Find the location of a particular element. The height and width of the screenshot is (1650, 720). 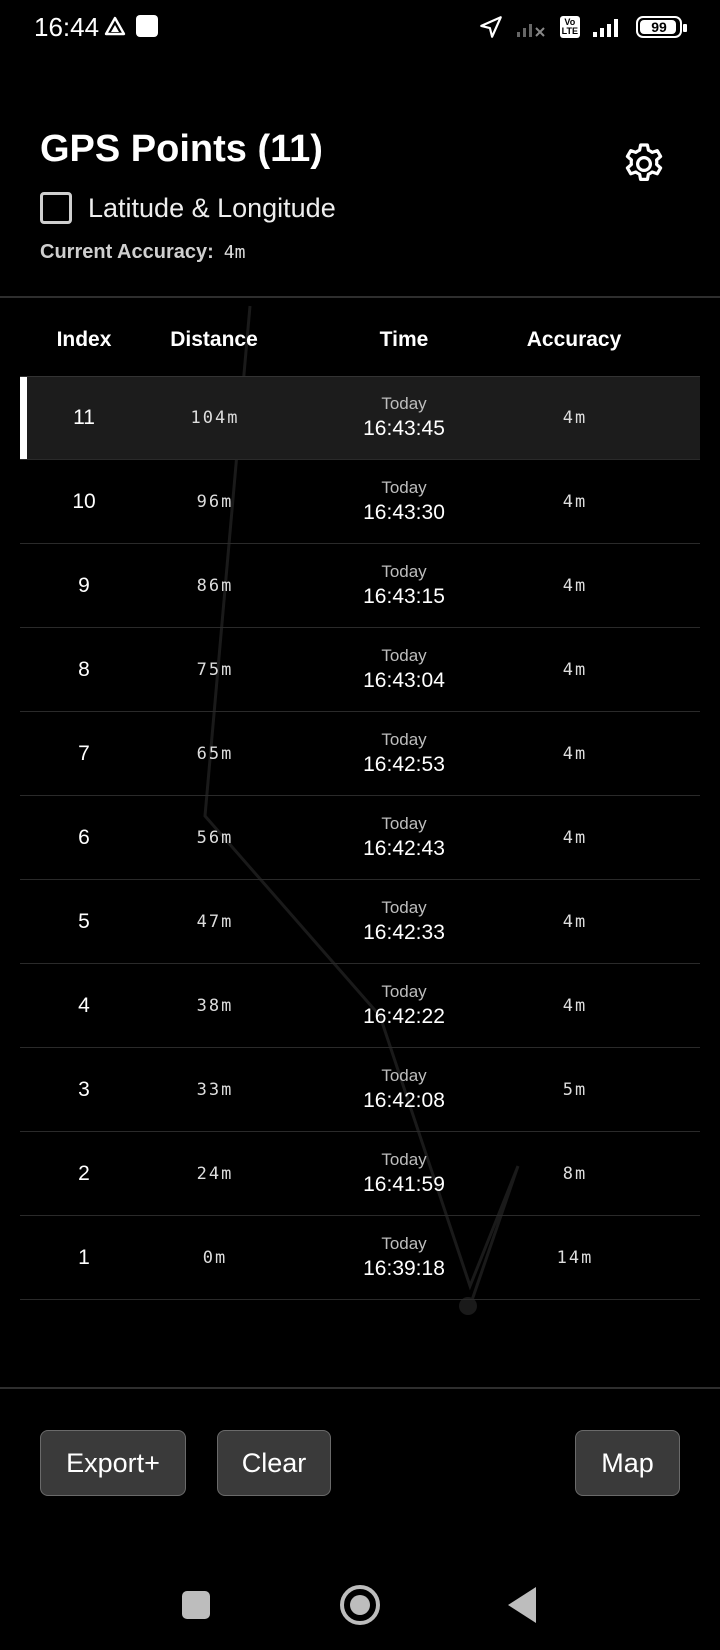

current-accuracy-label: Current Accuracy: is located at coordinates (127, 252).